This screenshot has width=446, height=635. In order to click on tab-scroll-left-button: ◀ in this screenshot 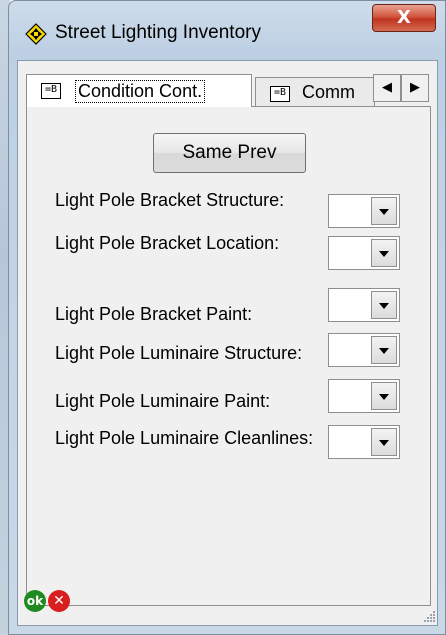, I will do `click(387, 88)`.